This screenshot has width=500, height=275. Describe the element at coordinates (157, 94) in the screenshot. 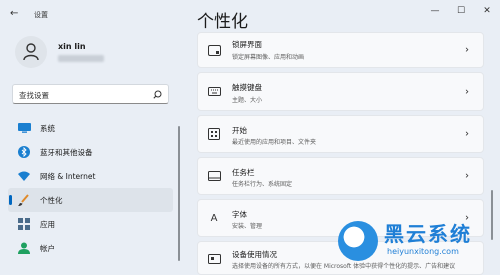

I see `search-icon` at that location.